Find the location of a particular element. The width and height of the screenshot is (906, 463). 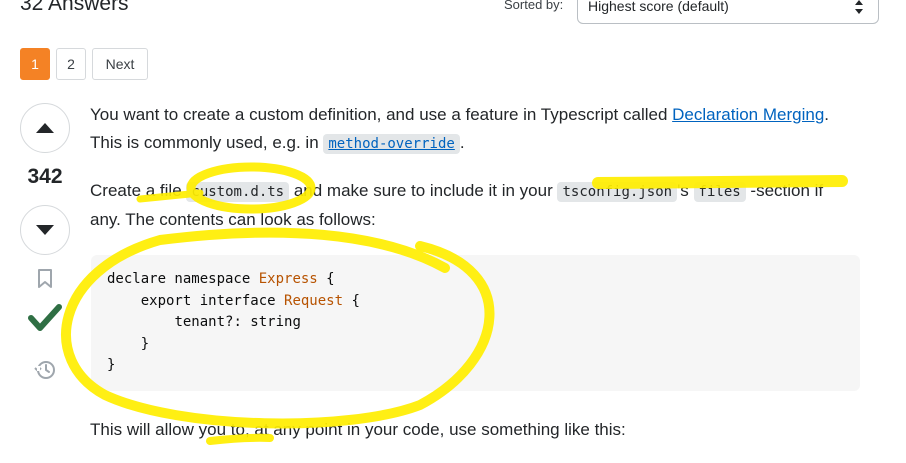

timeline-button is located at coordinates (45, 370).